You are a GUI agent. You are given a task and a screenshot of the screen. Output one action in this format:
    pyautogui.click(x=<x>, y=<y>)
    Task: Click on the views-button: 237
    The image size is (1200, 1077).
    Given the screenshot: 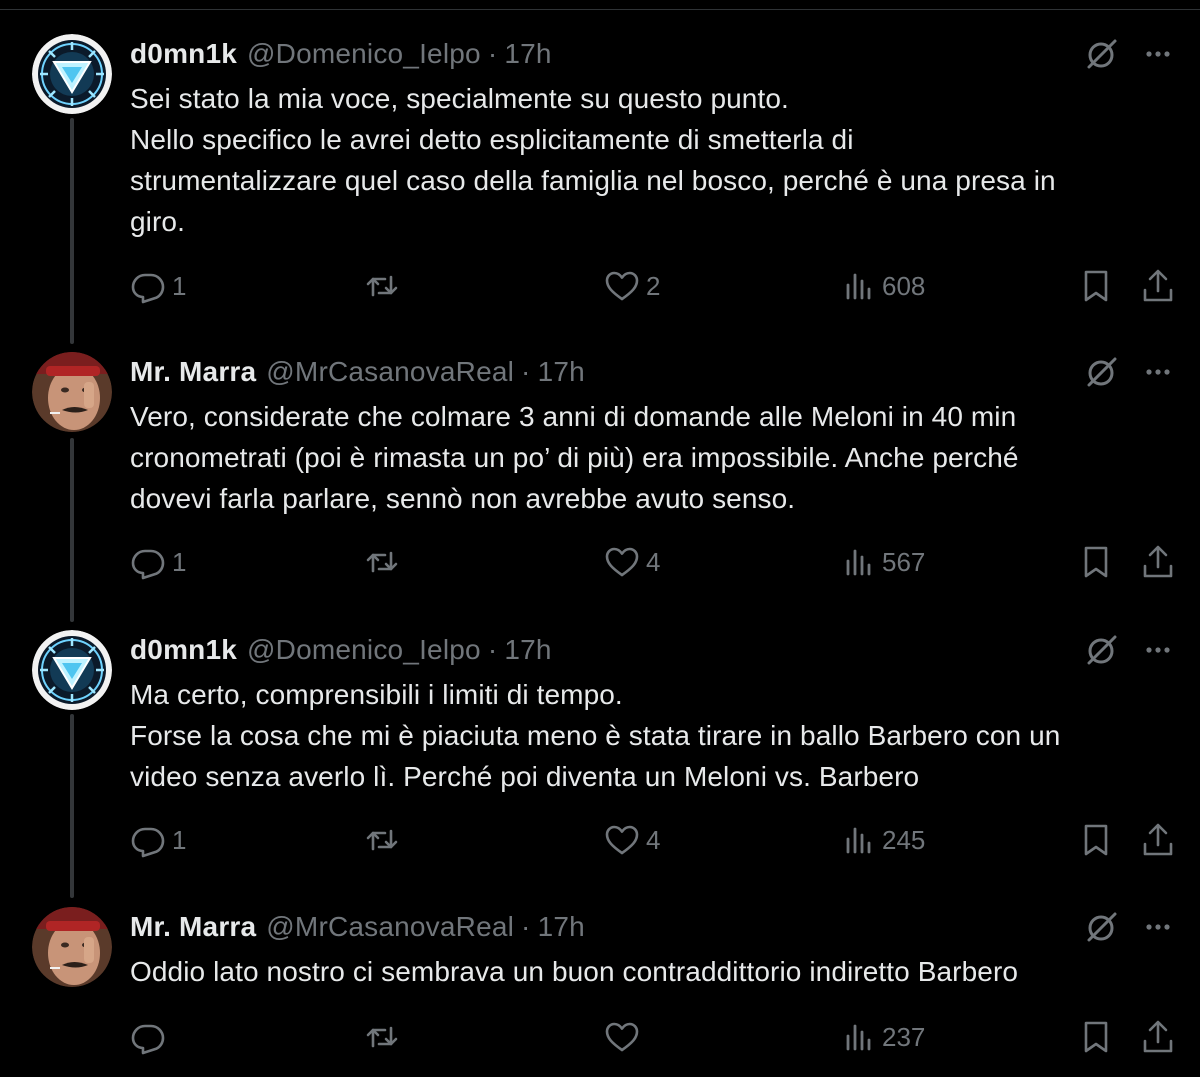 What is the action you would take?
    pyautogui.click(x=882, y=1037)
    